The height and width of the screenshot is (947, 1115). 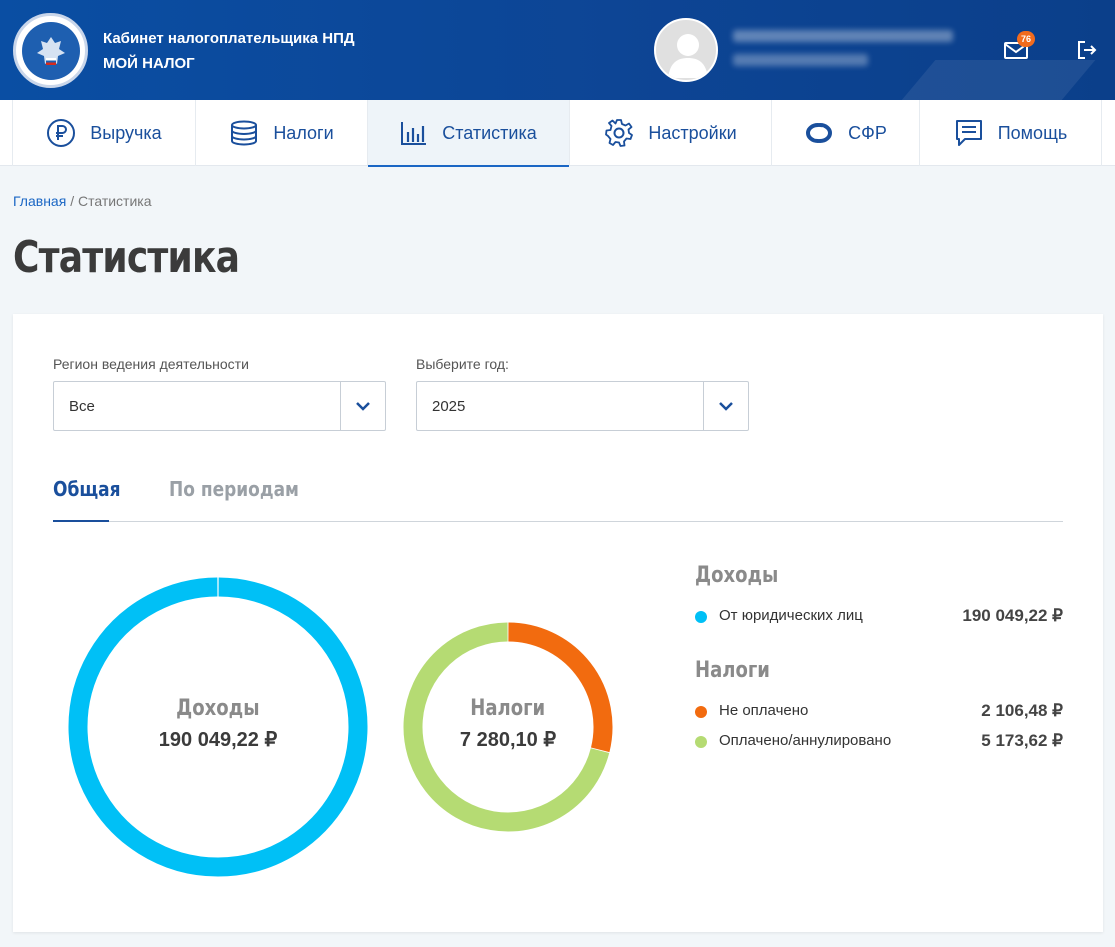 I want to click on notification-badge: 76, so click(x=1026, y=39).